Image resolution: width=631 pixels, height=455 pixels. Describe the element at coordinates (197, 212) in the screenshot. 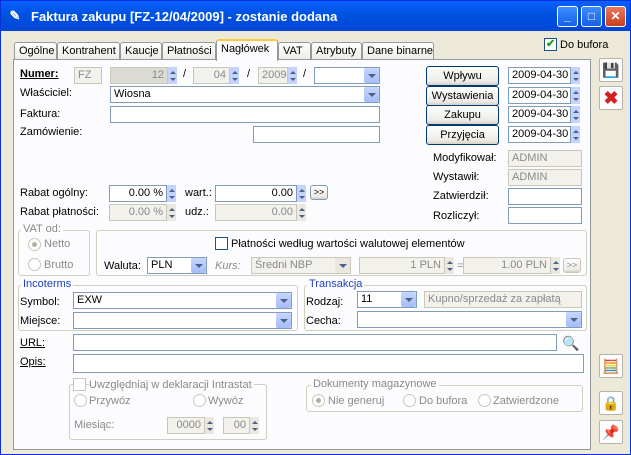

I see `rabat-udz-label: udz.:` at that location.